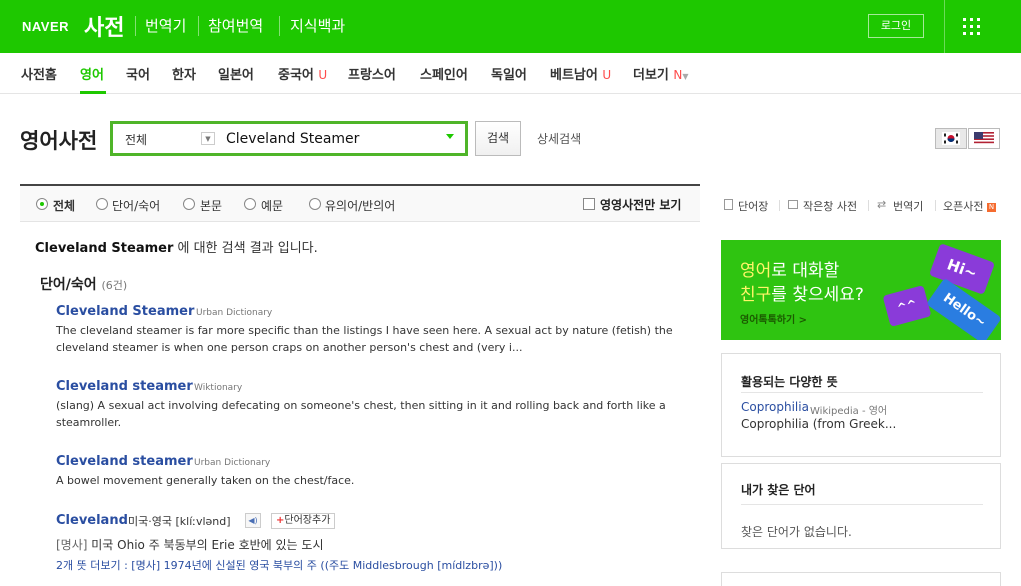 The width and height of the screenshot is (1021, 586). I want to click on section-count: (6건), so click(114, 285).